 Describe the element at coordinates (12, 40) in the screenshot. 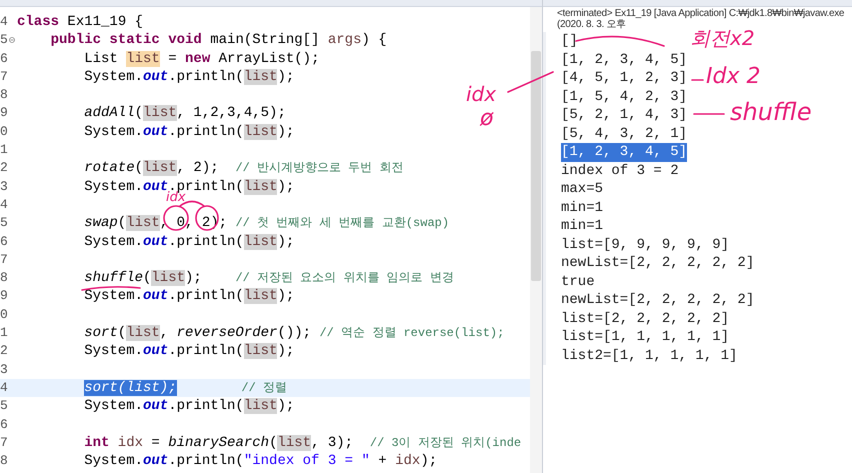

I see `collapse-icon` at that location.